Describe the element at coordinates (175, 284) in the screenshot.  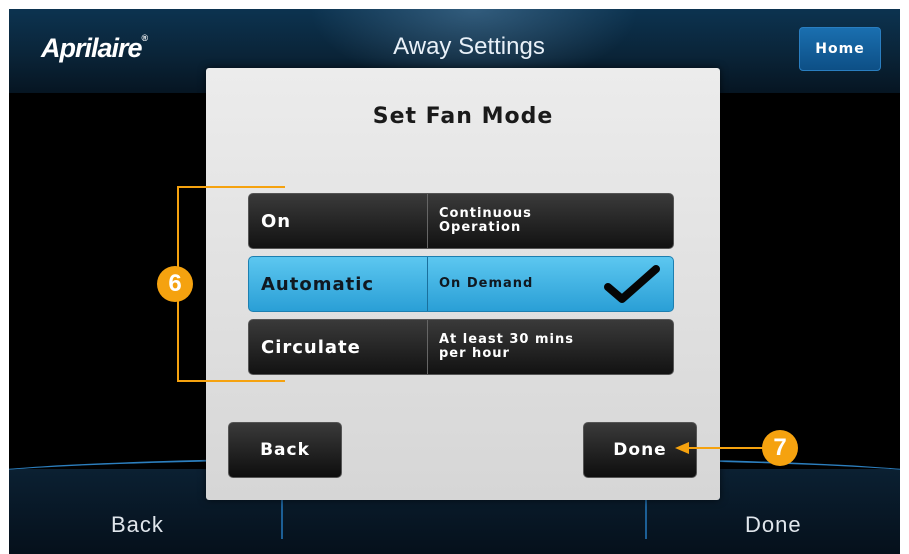
I see `callout-badge-6: 6` at that location.